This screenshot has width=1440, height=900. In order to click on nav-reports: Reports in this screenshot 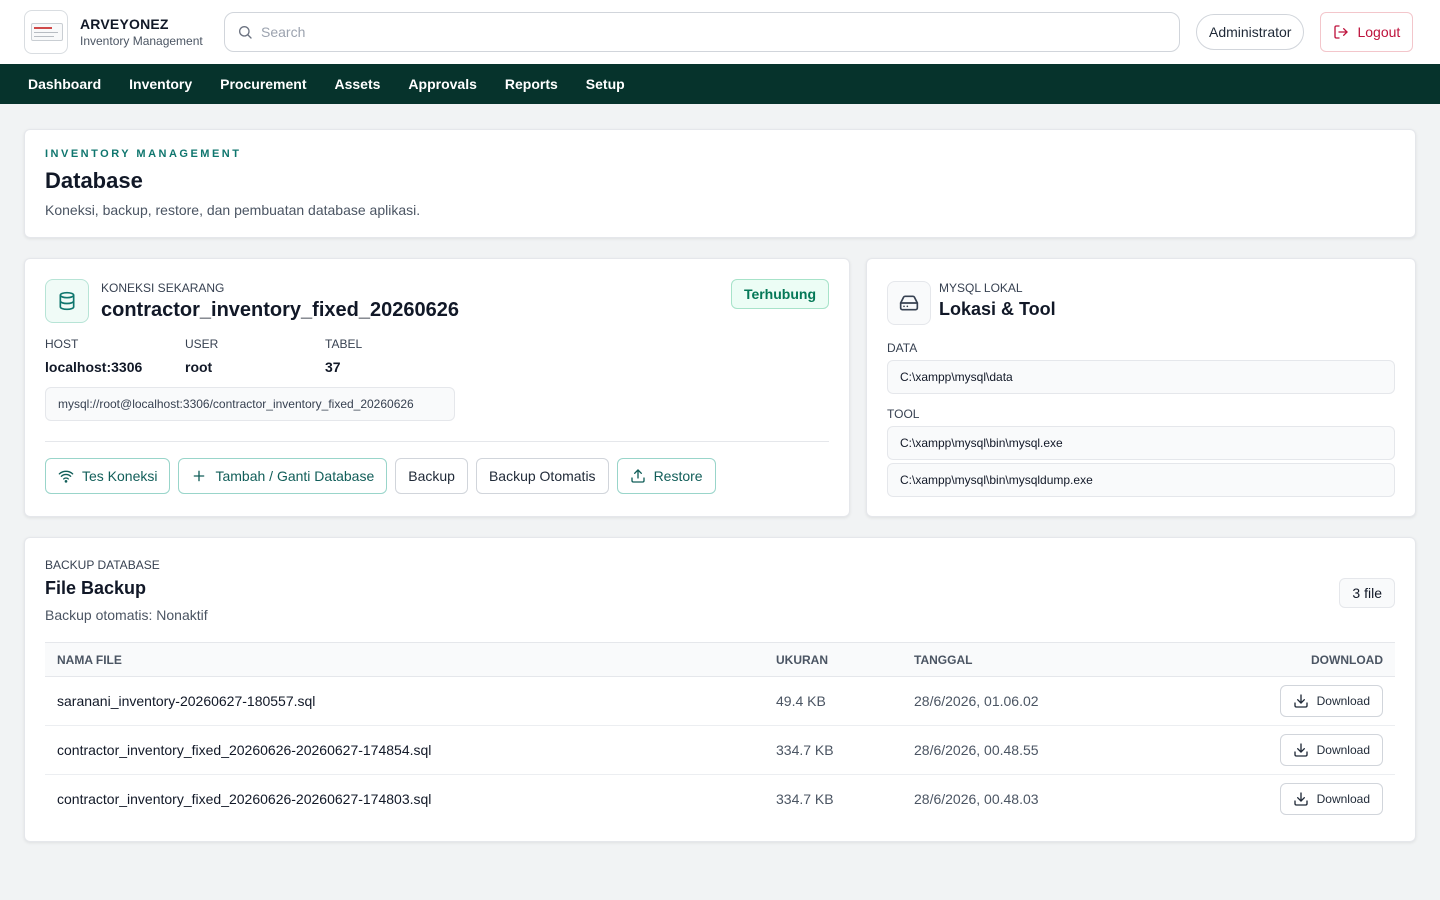, I will do `click(531, 84)`.